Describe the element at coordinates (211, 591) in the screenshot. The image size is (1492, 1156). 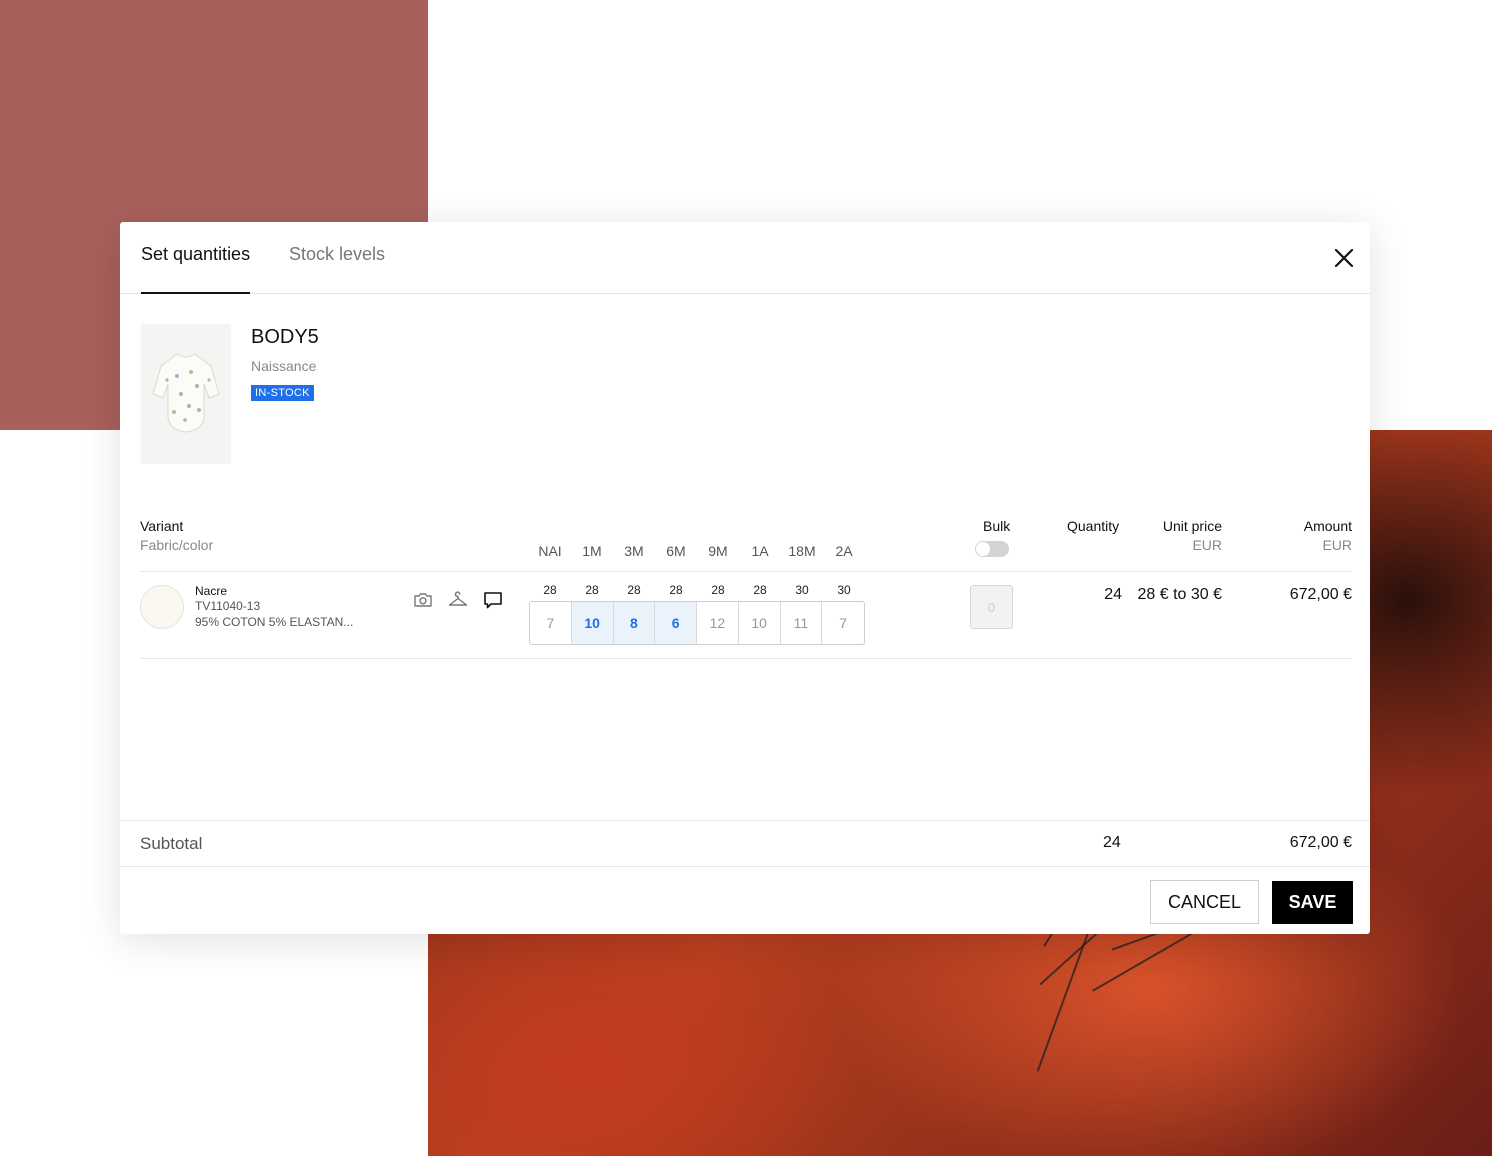
I see `variant-color-name: Nacre` at that location.